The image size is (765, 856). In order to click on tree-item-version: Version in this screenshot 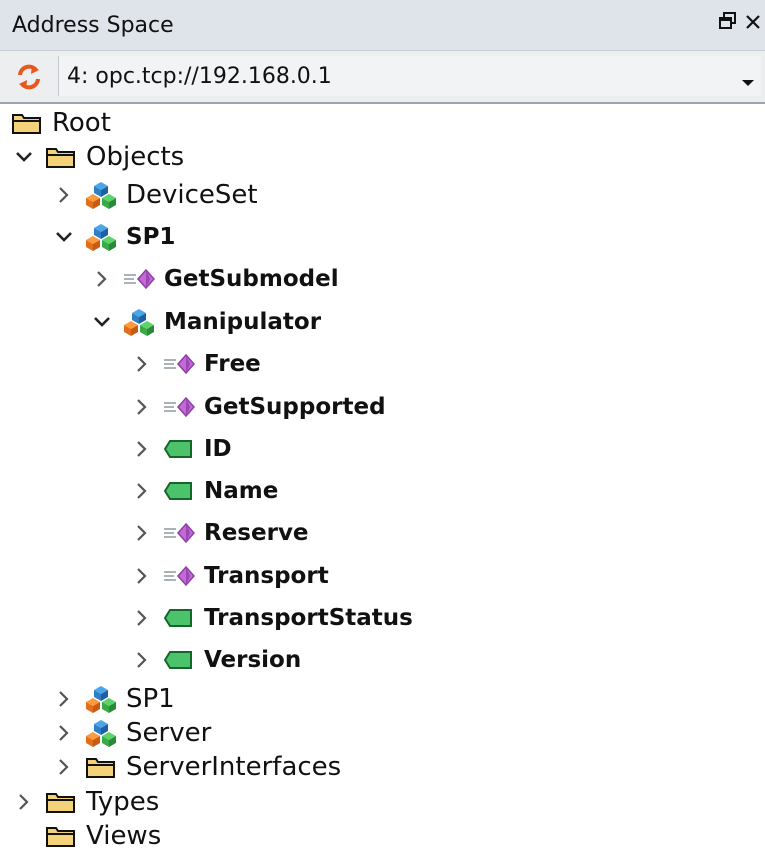, I will do `click(214, 660)`.